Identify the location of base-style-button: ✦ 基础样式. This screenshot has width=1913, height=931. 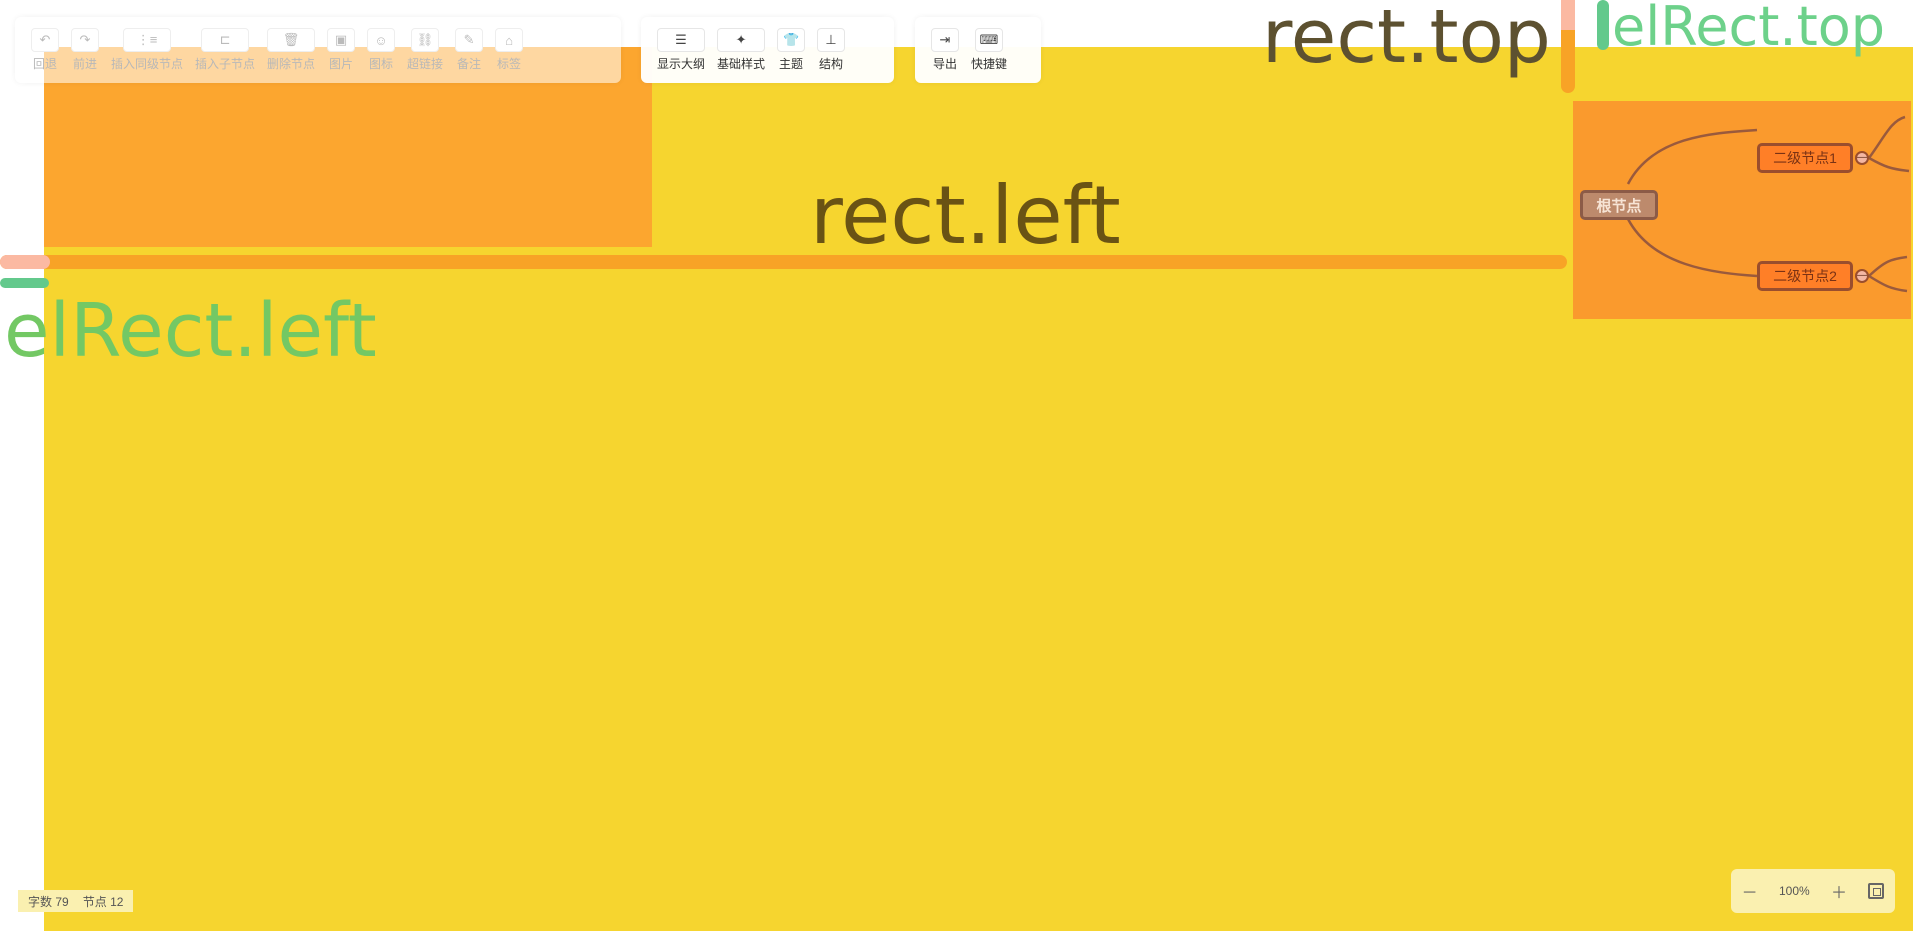
(741, 50).